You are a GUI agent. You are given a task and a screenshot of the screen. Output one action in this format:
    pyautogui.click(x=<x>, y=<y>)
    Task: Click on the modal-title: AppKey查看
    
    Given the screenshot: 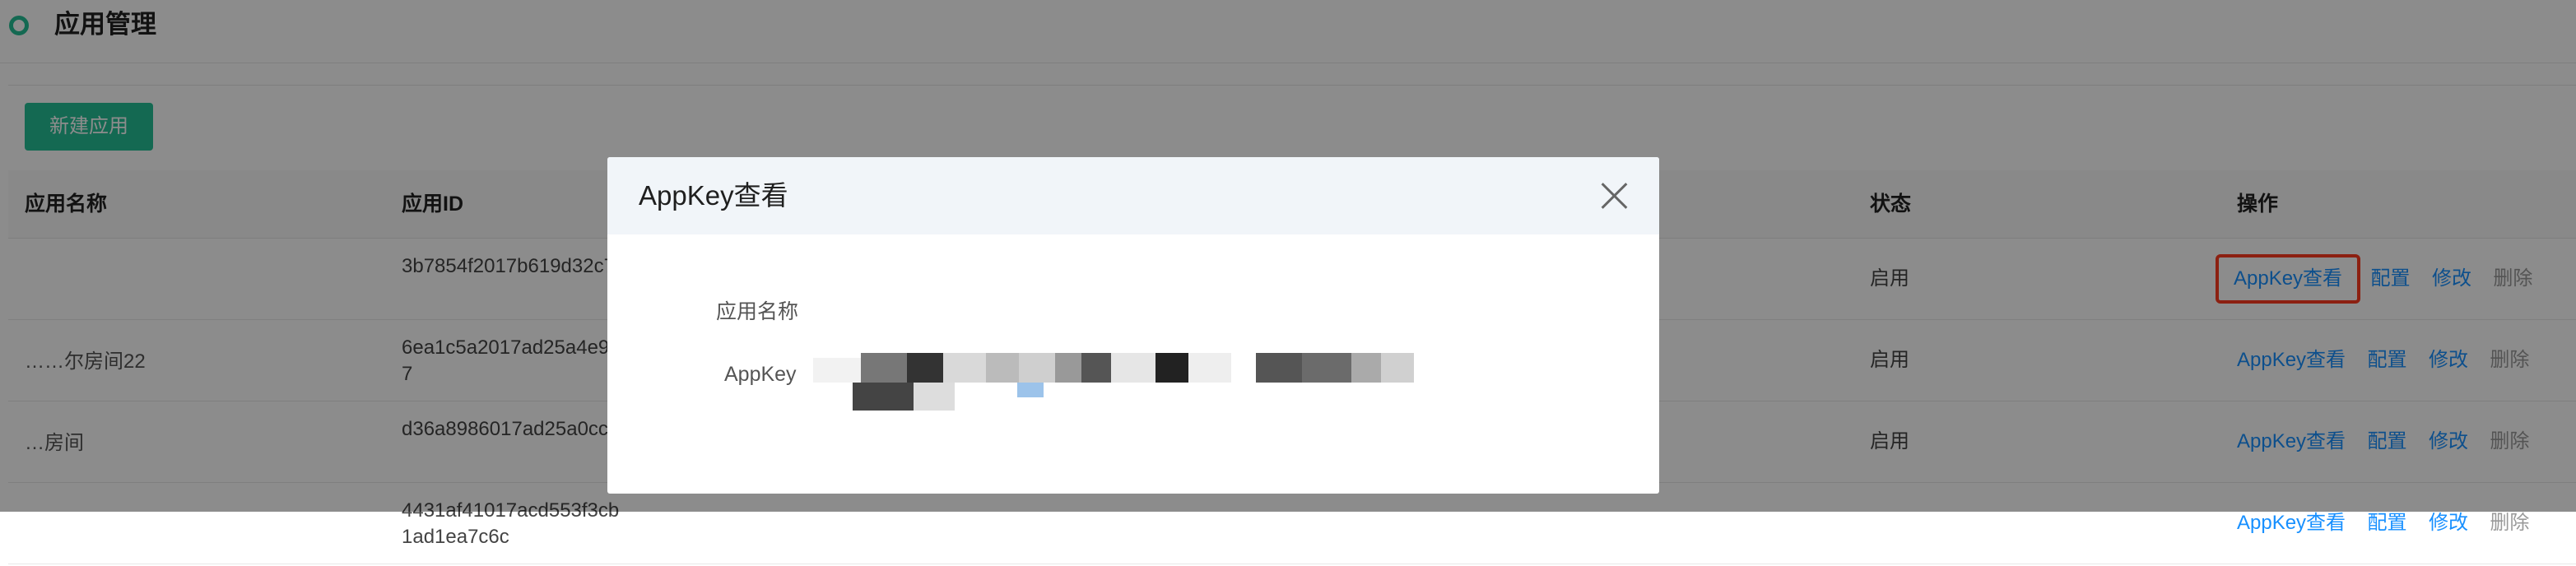 What is the action you would take?
    pyautogui.click(x=713, y=195)
    